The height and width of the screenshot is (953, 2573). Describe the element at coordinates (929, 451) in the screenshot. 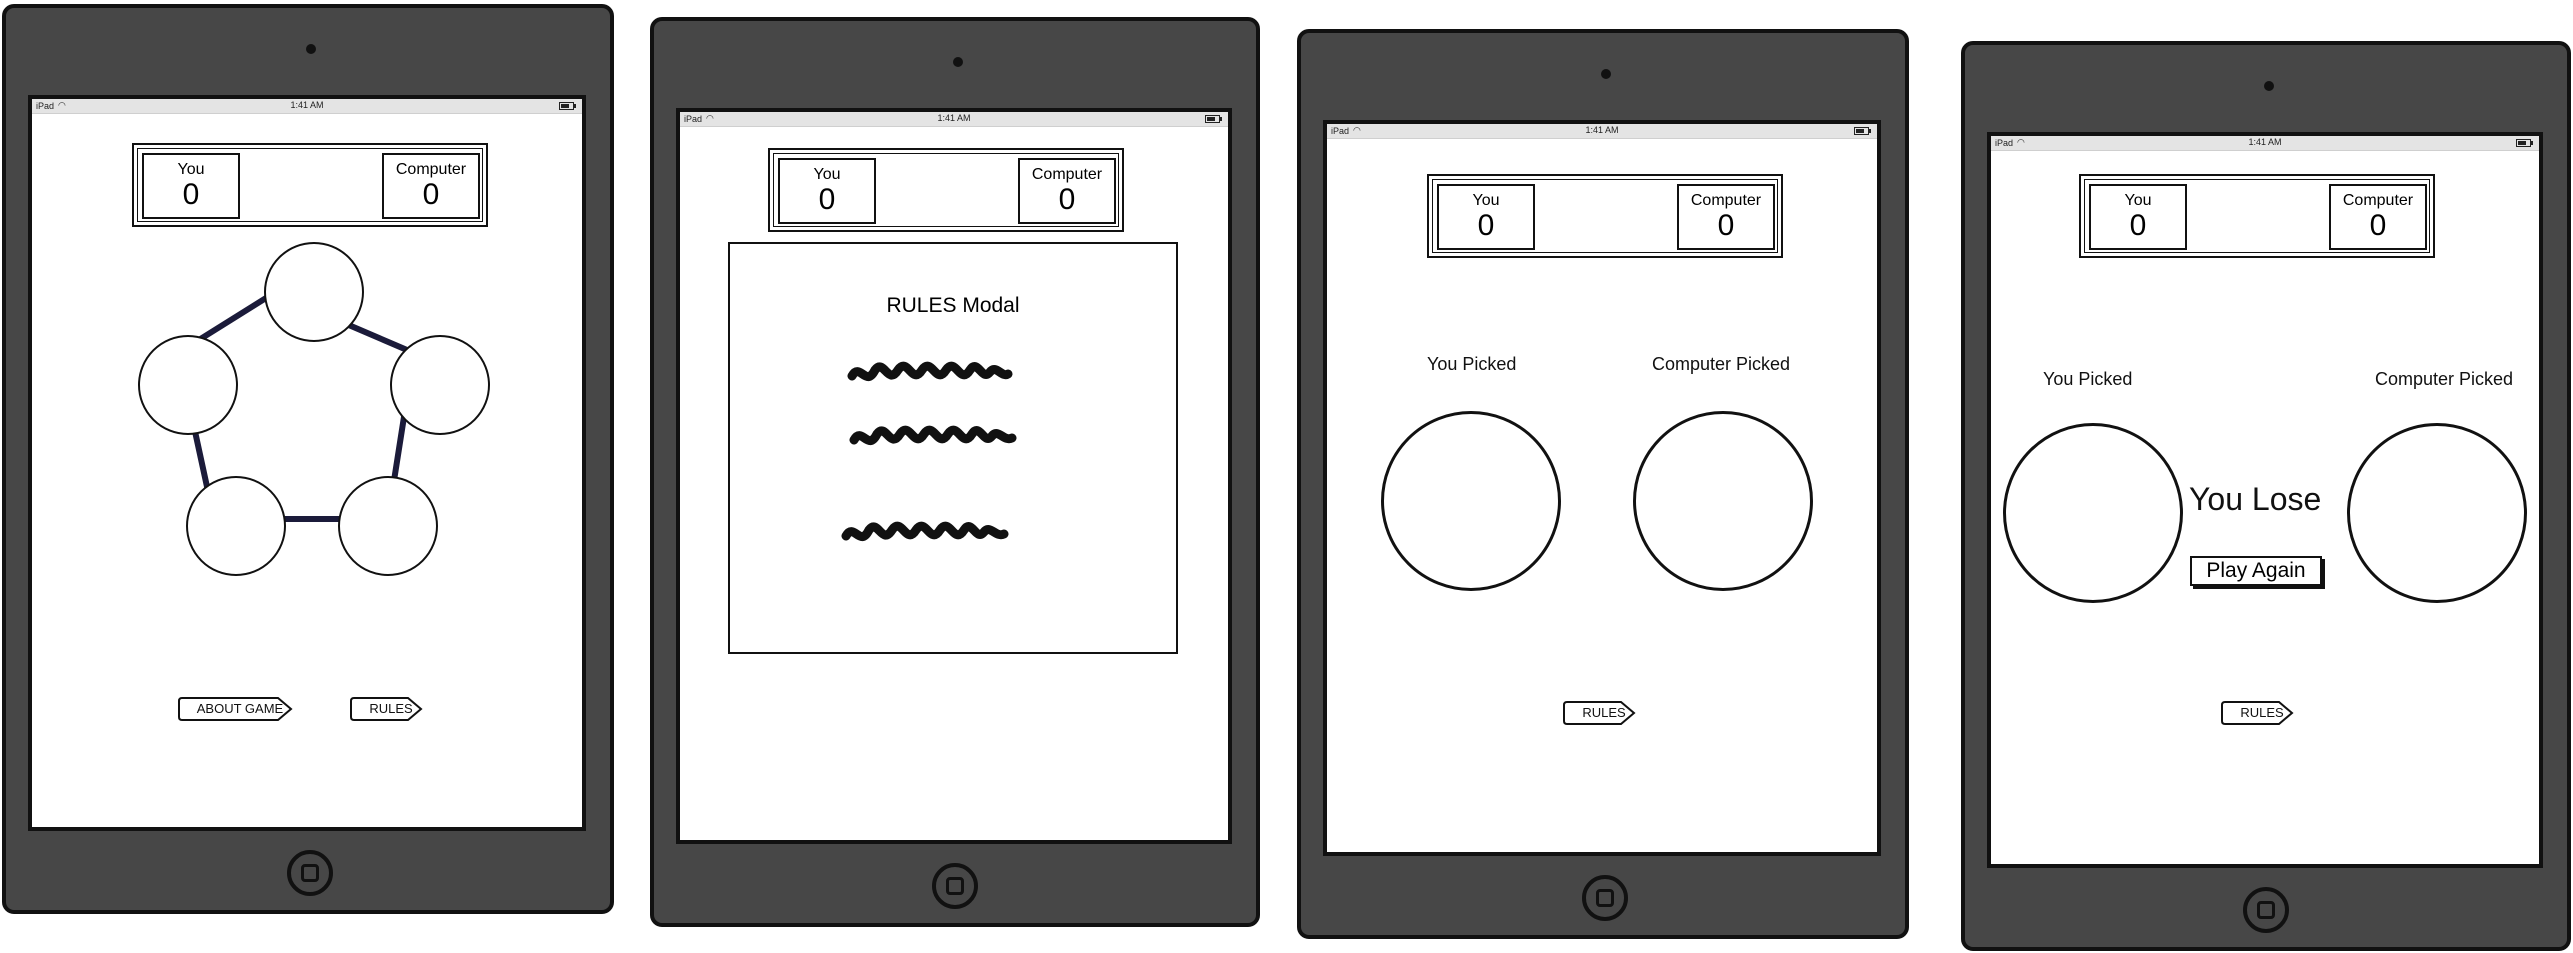

I see `placeholder-text-scribbles` at that location.